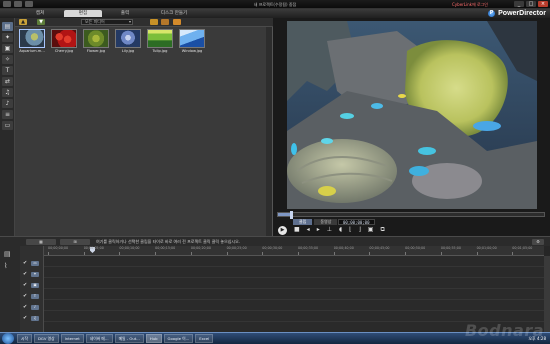  I want to click on play-button: ▶, so click(282, 230).